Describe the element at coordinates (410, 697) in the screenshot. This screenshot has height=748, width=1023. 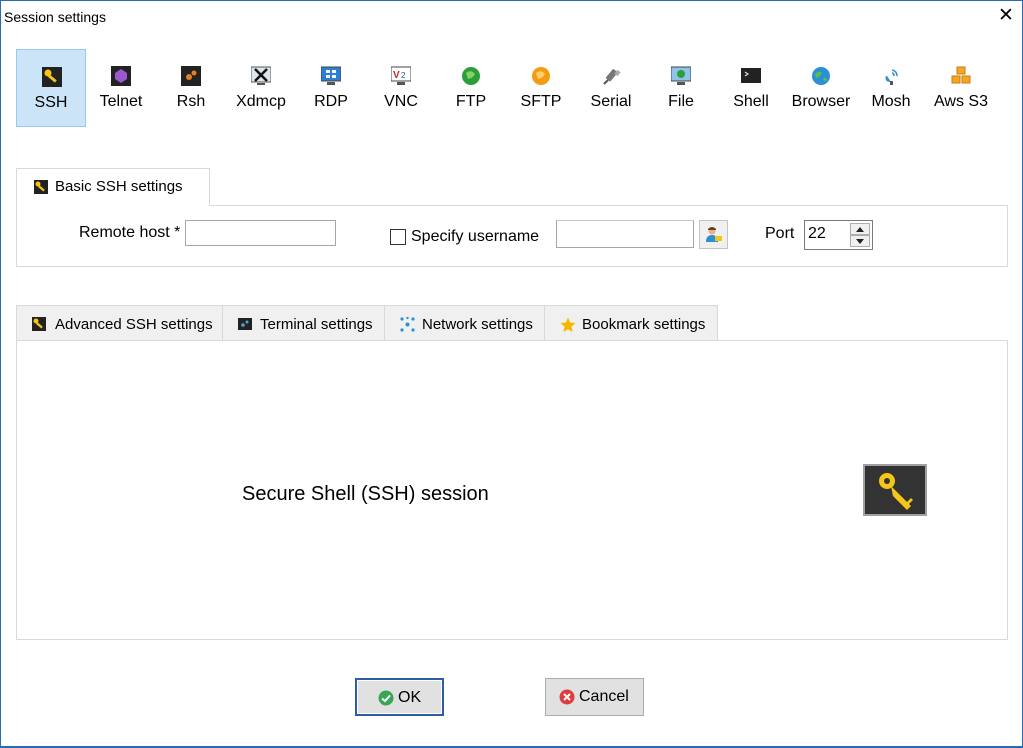
I see `ok-button-label: OK` at that location.